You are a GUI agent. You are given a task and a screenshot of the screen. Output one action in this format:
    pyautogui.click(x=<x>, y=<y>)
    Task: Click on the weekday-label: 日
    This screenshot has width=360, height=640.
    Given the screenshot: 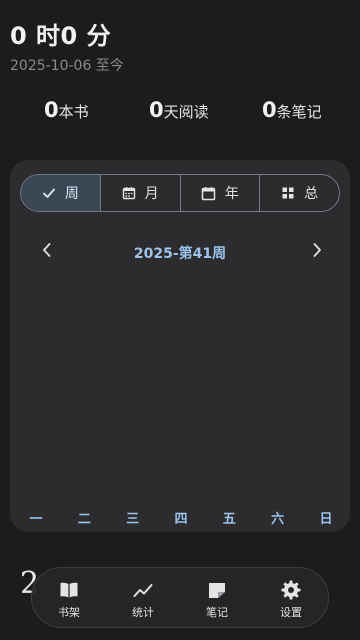 What is the action you would take?
    pyautogui.click(x=326, y=519)
    